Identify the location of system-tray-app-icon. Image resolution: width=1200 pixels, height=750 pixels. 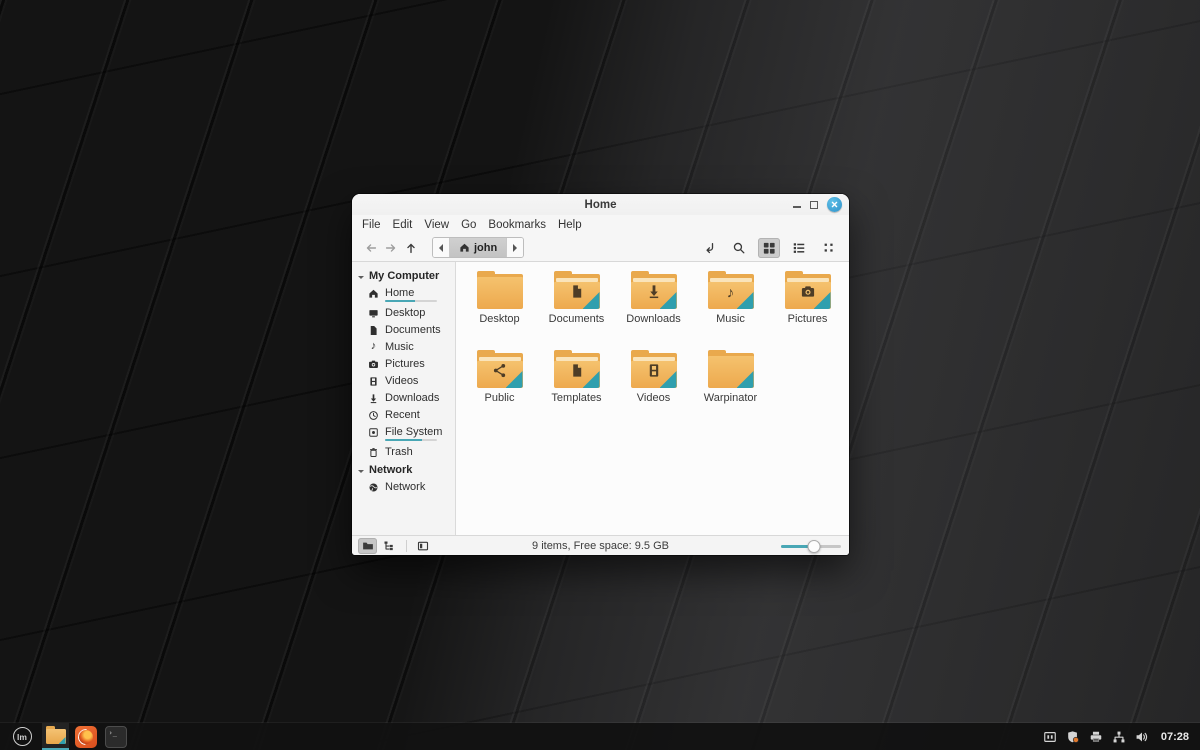
(1050, 737).